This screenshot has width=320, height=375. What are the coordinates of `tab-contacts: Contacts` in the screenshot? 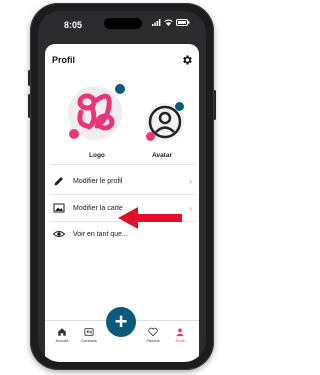 It's located at (89, 335).